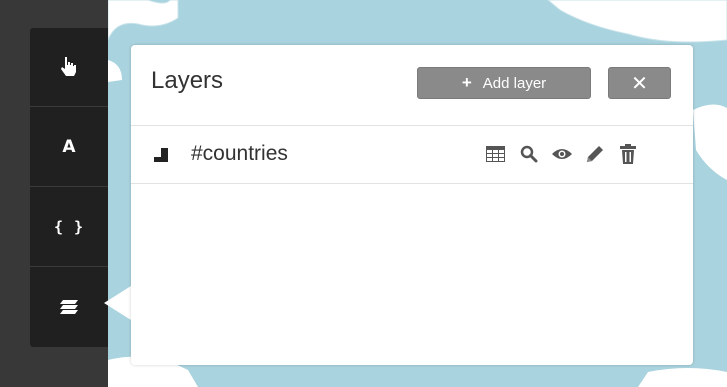  I want to click on layers-tool-button, so click(69, 307).